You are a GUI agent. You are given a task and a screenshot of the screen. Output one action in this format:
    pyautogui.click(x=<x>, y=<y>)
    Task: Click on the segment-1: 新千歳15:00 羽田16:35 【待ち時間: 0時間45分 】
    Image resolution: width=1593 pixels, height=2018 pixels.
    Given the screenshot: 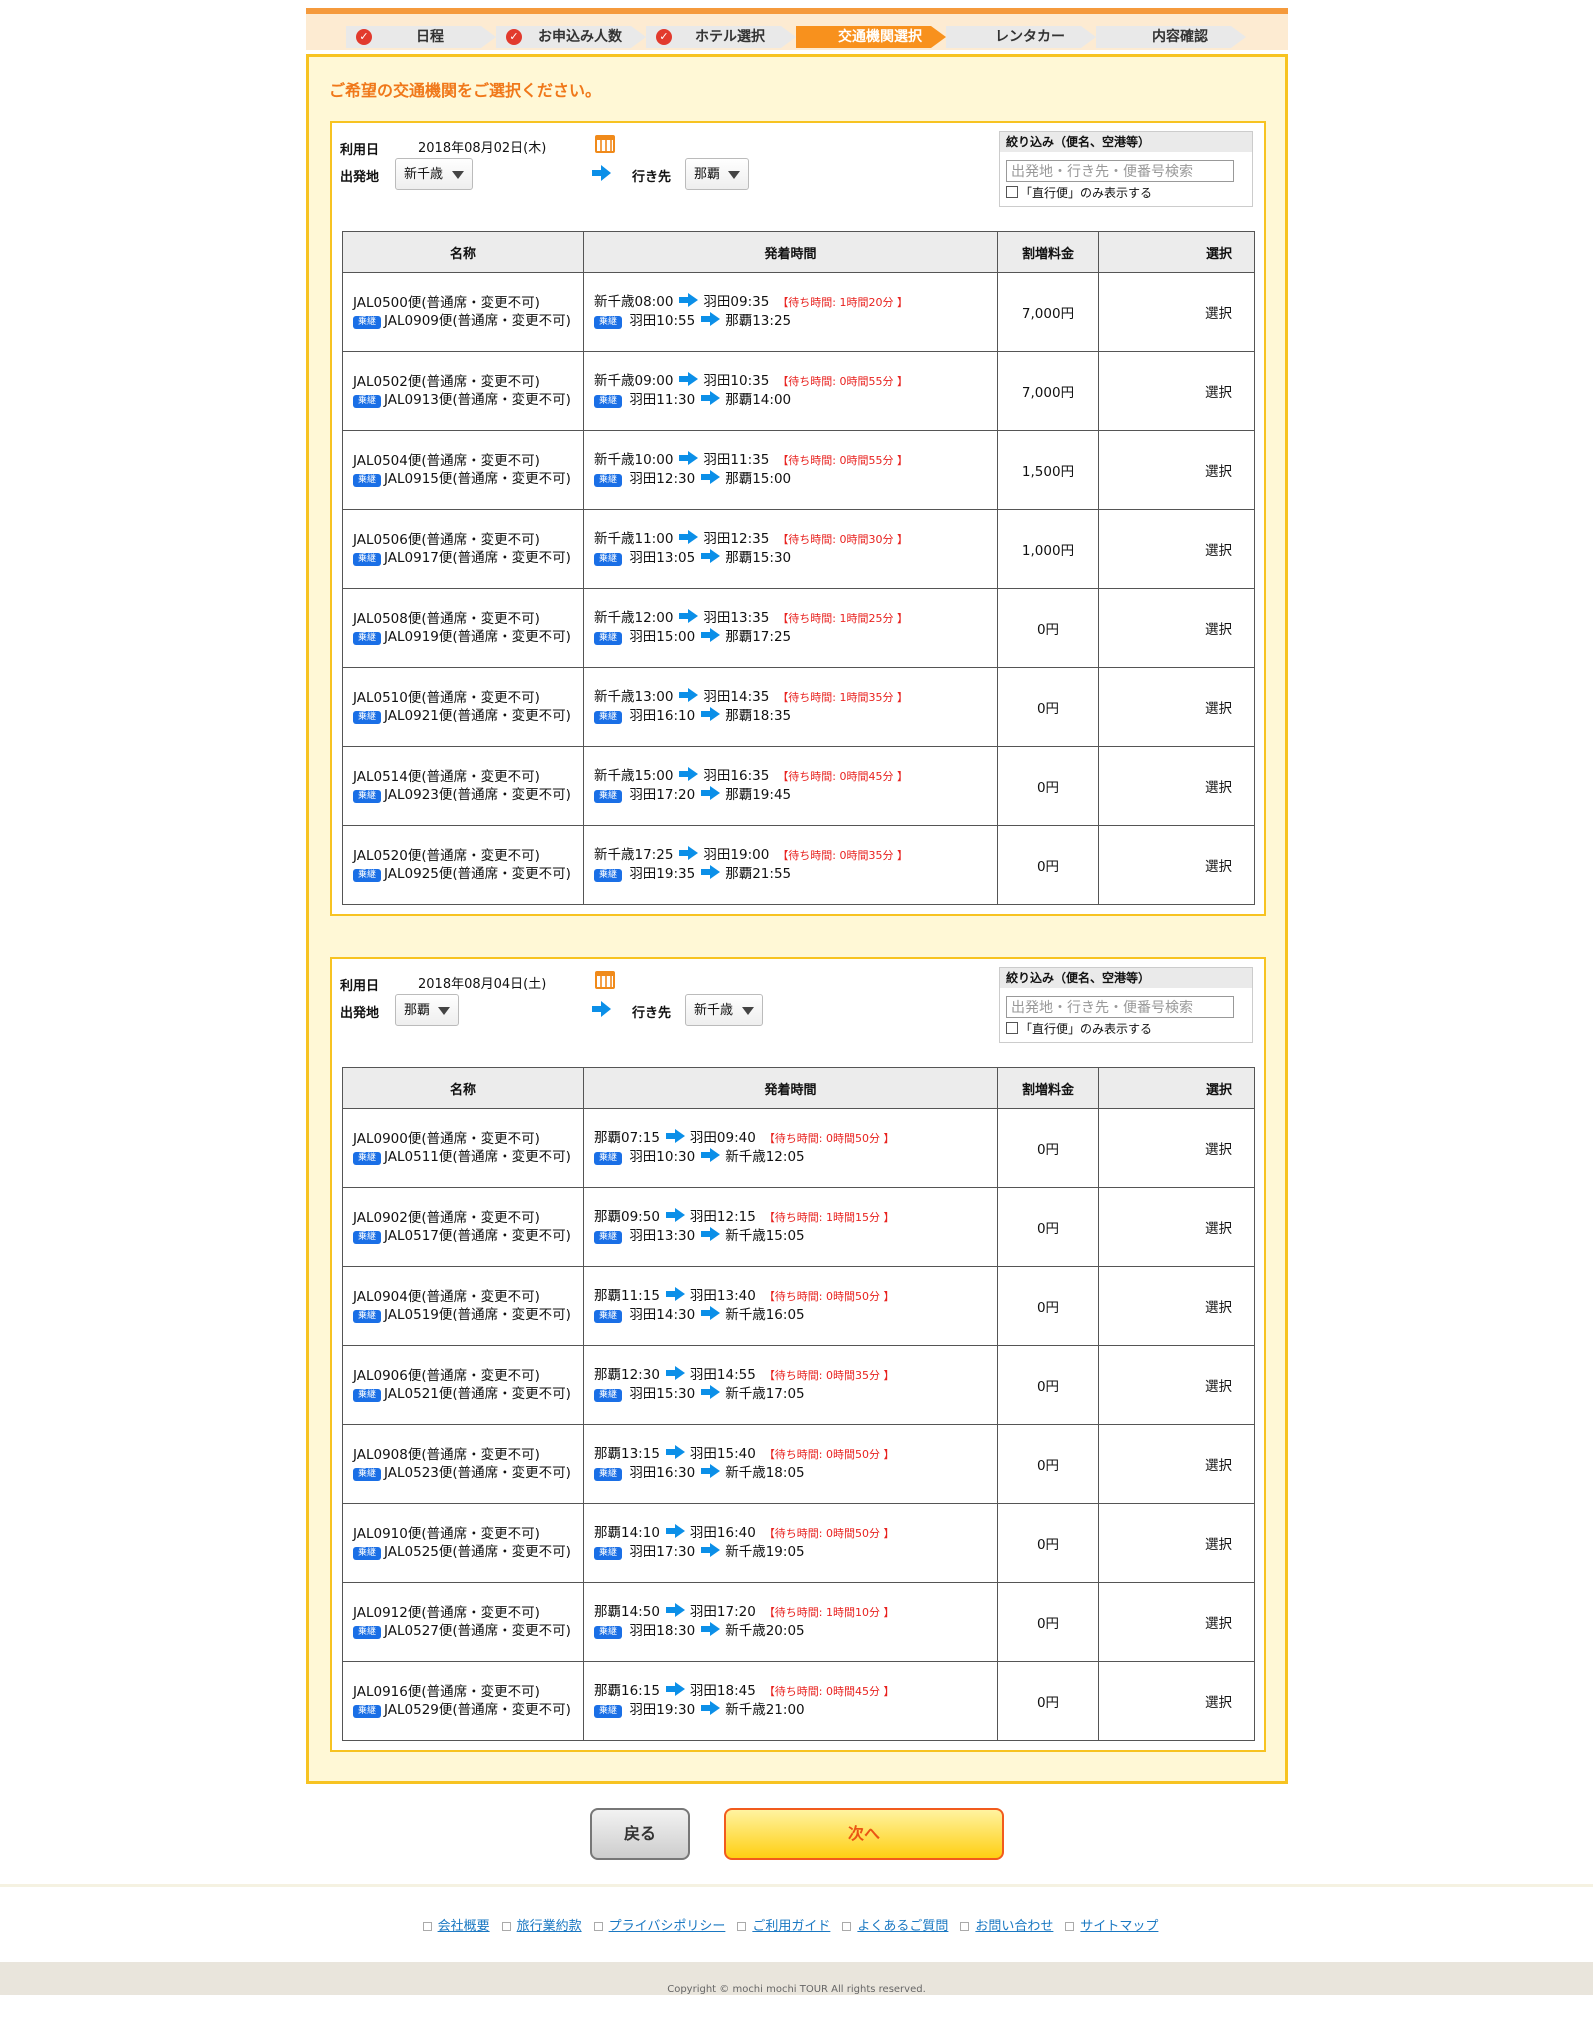 What is the action you would take?
    pyautogui.click(x=795, y=776)
    